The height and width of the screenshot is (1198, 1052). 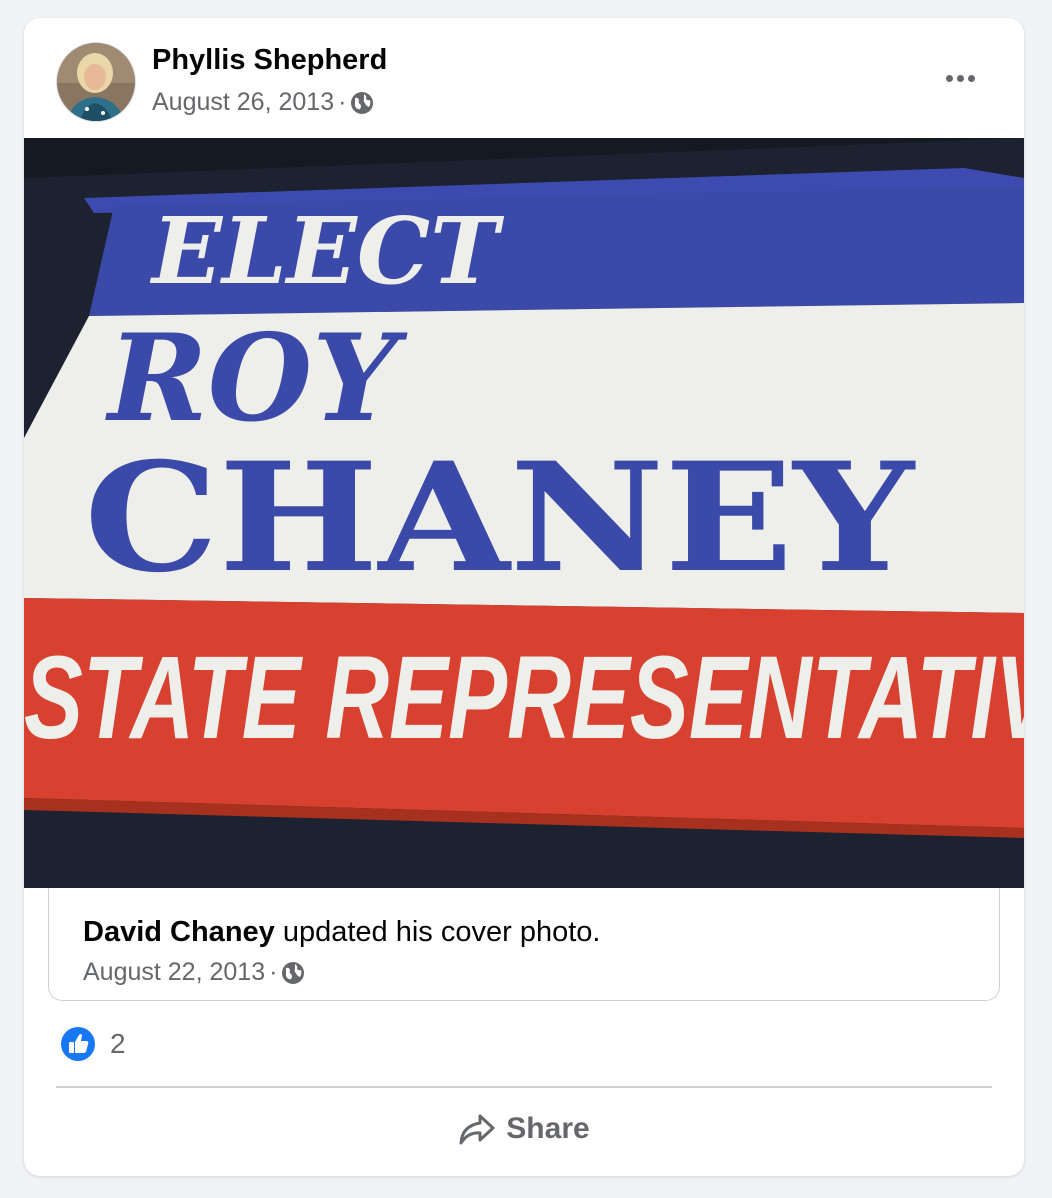 I want to click on author-name: Phyllis Shepherd, so click(x=269, y=60).